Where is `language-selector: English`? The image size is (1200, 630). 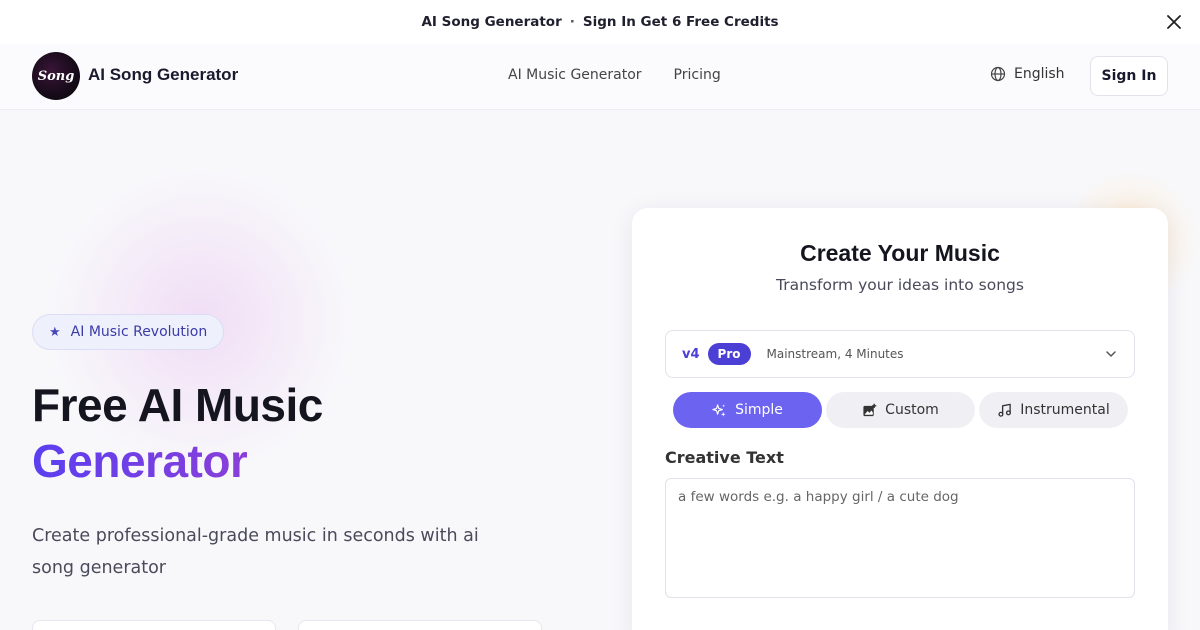
language-selector: English is located at coordinates (1027, 74).